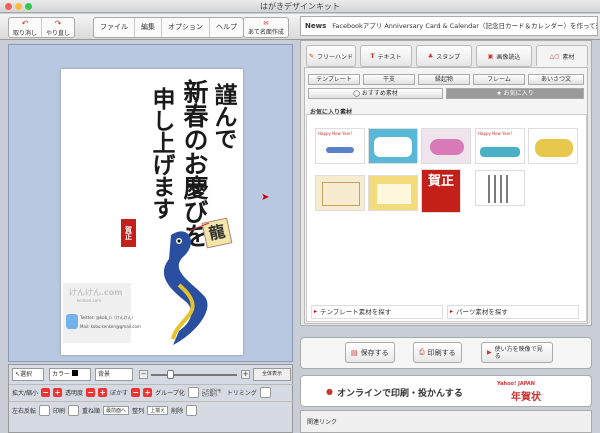 This screenshot has height=433, width=600. I want to click on zoom-icon, so click(28, 6).